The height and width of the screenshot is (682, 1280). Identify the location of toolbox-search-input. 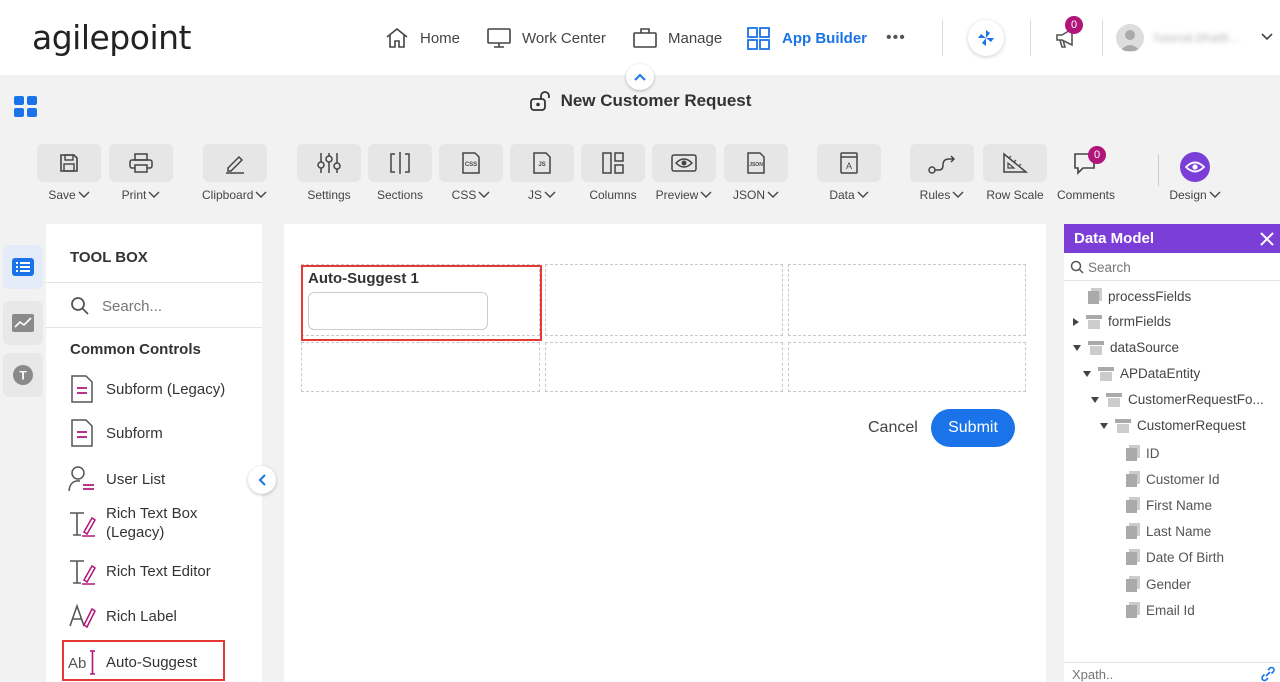
(172, 306).